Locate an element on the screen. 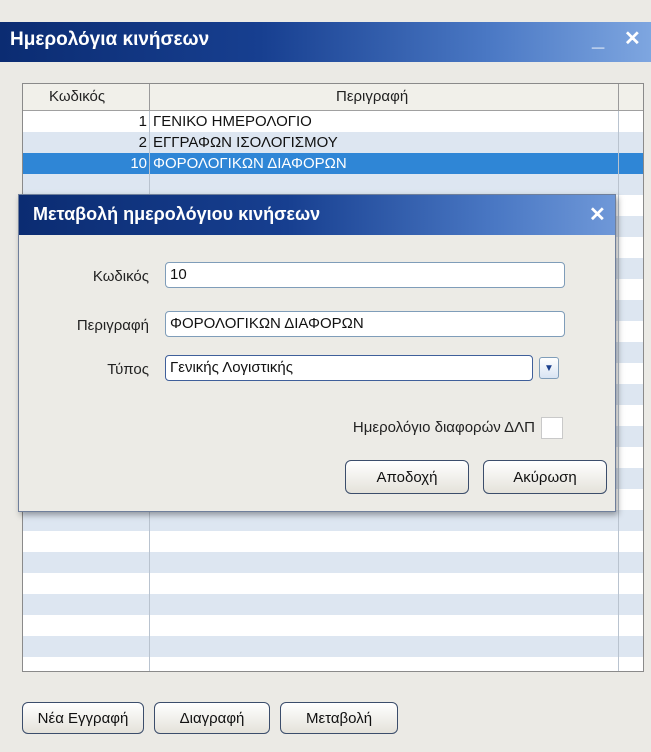 The image size is (651, 752). type-label: Τύπος is located at coordinates (128, 369).